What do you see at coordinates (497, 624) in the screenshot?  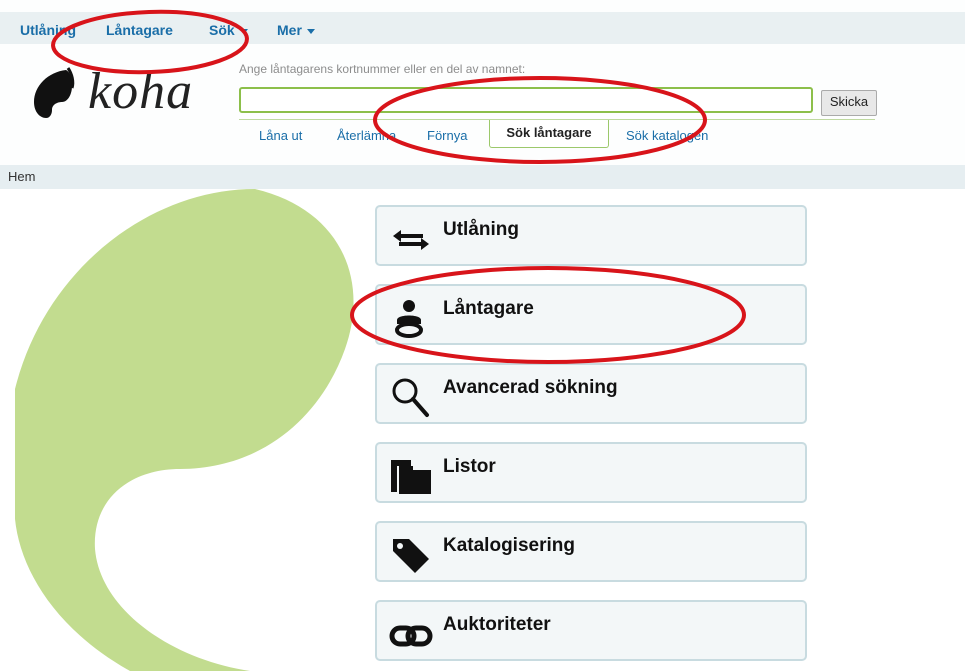 I see `module-label: Auktoriteter` at bounding box center [497, 624].